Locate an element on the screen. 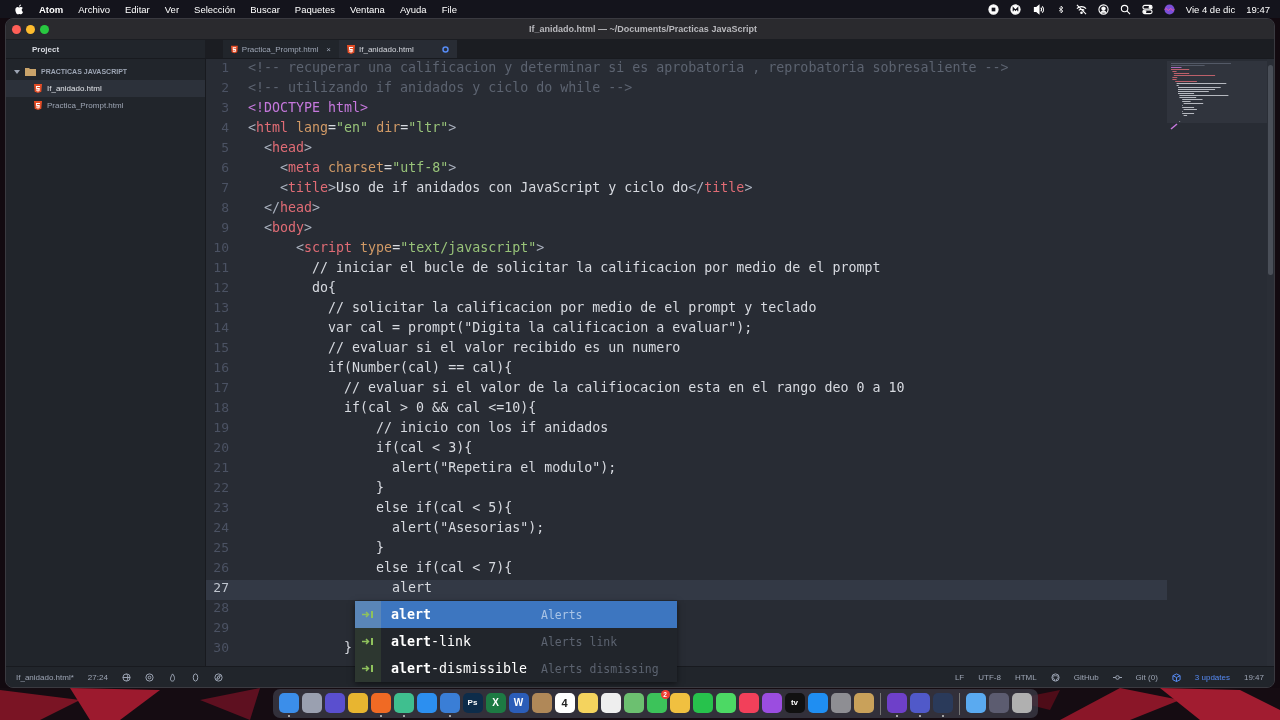 The height and width of the screenshot is (720, 1280). suggestion-item: alert Alerts is located at coordinates (516, 614).